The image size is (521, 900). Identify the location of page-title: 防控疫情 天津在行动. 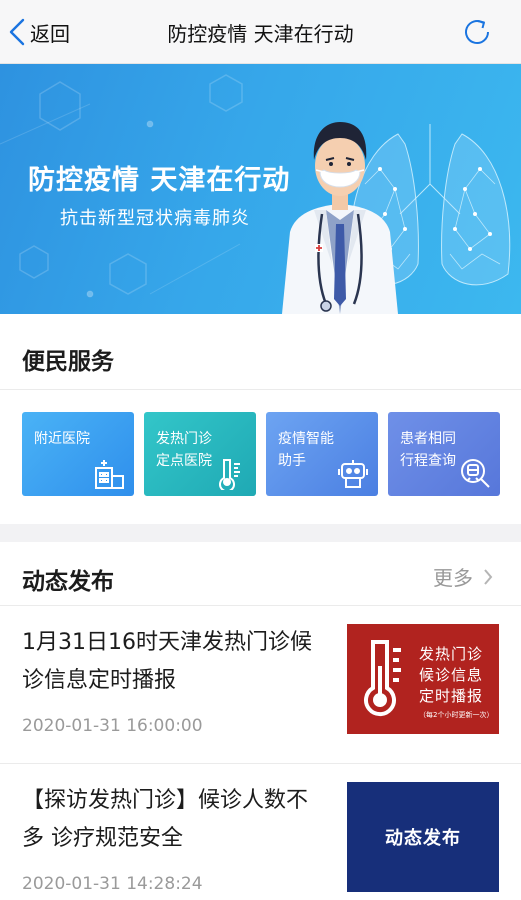
(260, 34).